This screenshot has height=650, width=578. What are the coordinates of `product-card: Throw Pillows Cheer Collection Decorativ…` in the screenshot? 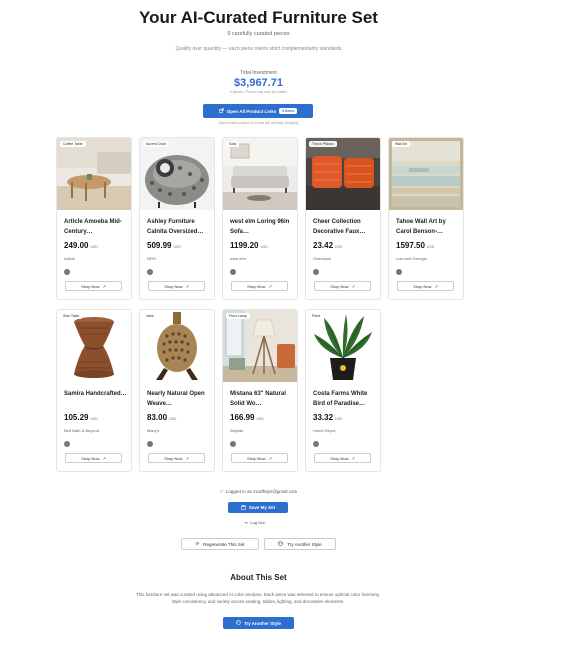 It's located at (343, 218).